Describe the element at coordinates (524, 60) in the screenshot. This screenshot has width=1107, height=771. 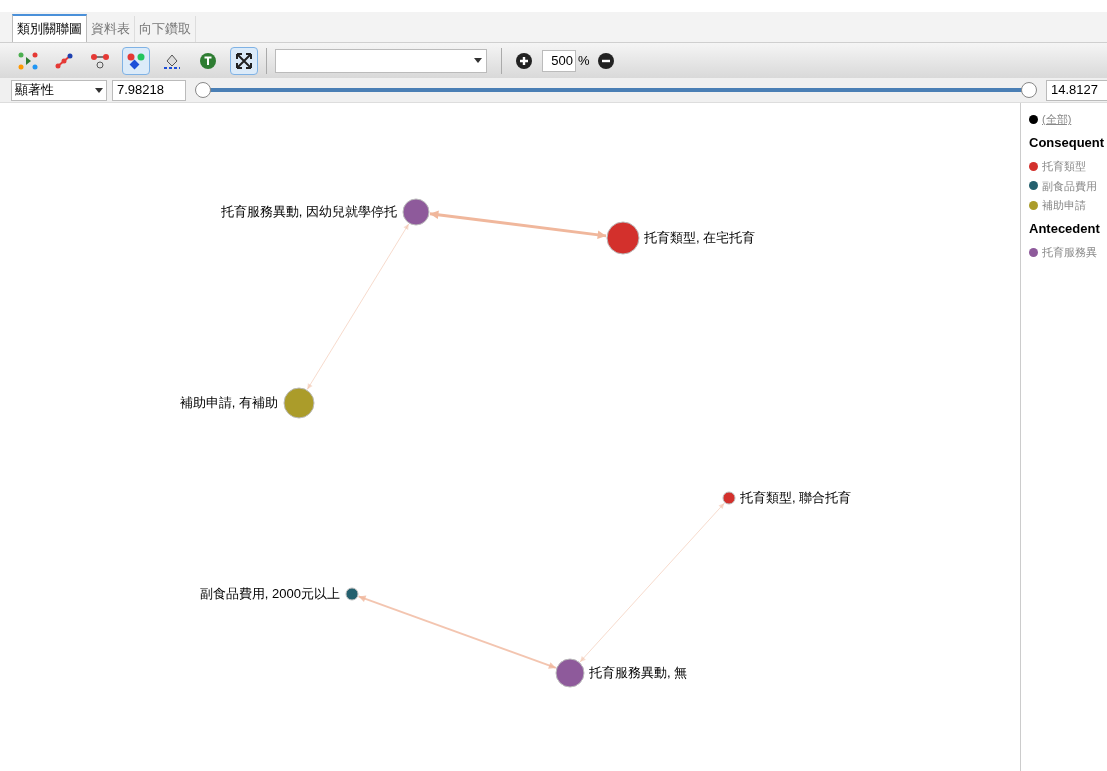
I see `zoom-in-icon` at that location.